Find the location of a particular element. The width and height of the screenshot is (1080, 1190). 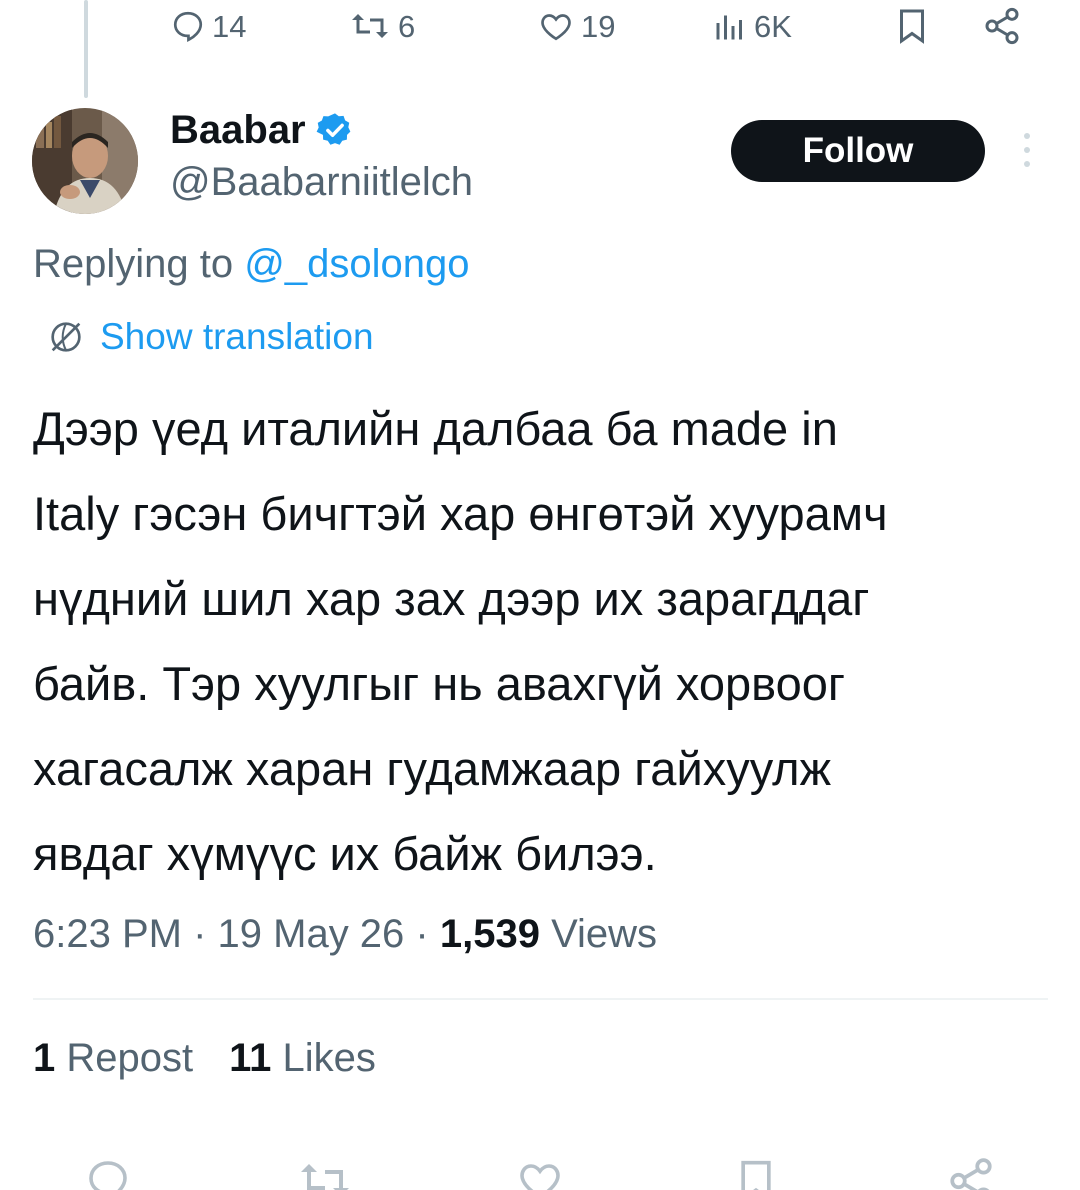

reposts-stat: 1 Repost is located at coordinates (113, 1058).